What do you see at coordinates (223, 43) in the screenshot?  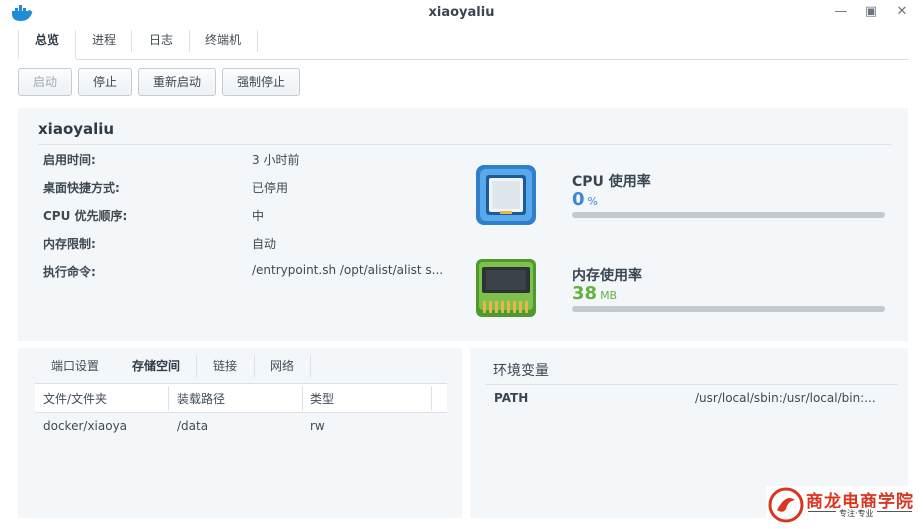 I see `tab-terminal: 终端机` at bounding box center [223, 43].